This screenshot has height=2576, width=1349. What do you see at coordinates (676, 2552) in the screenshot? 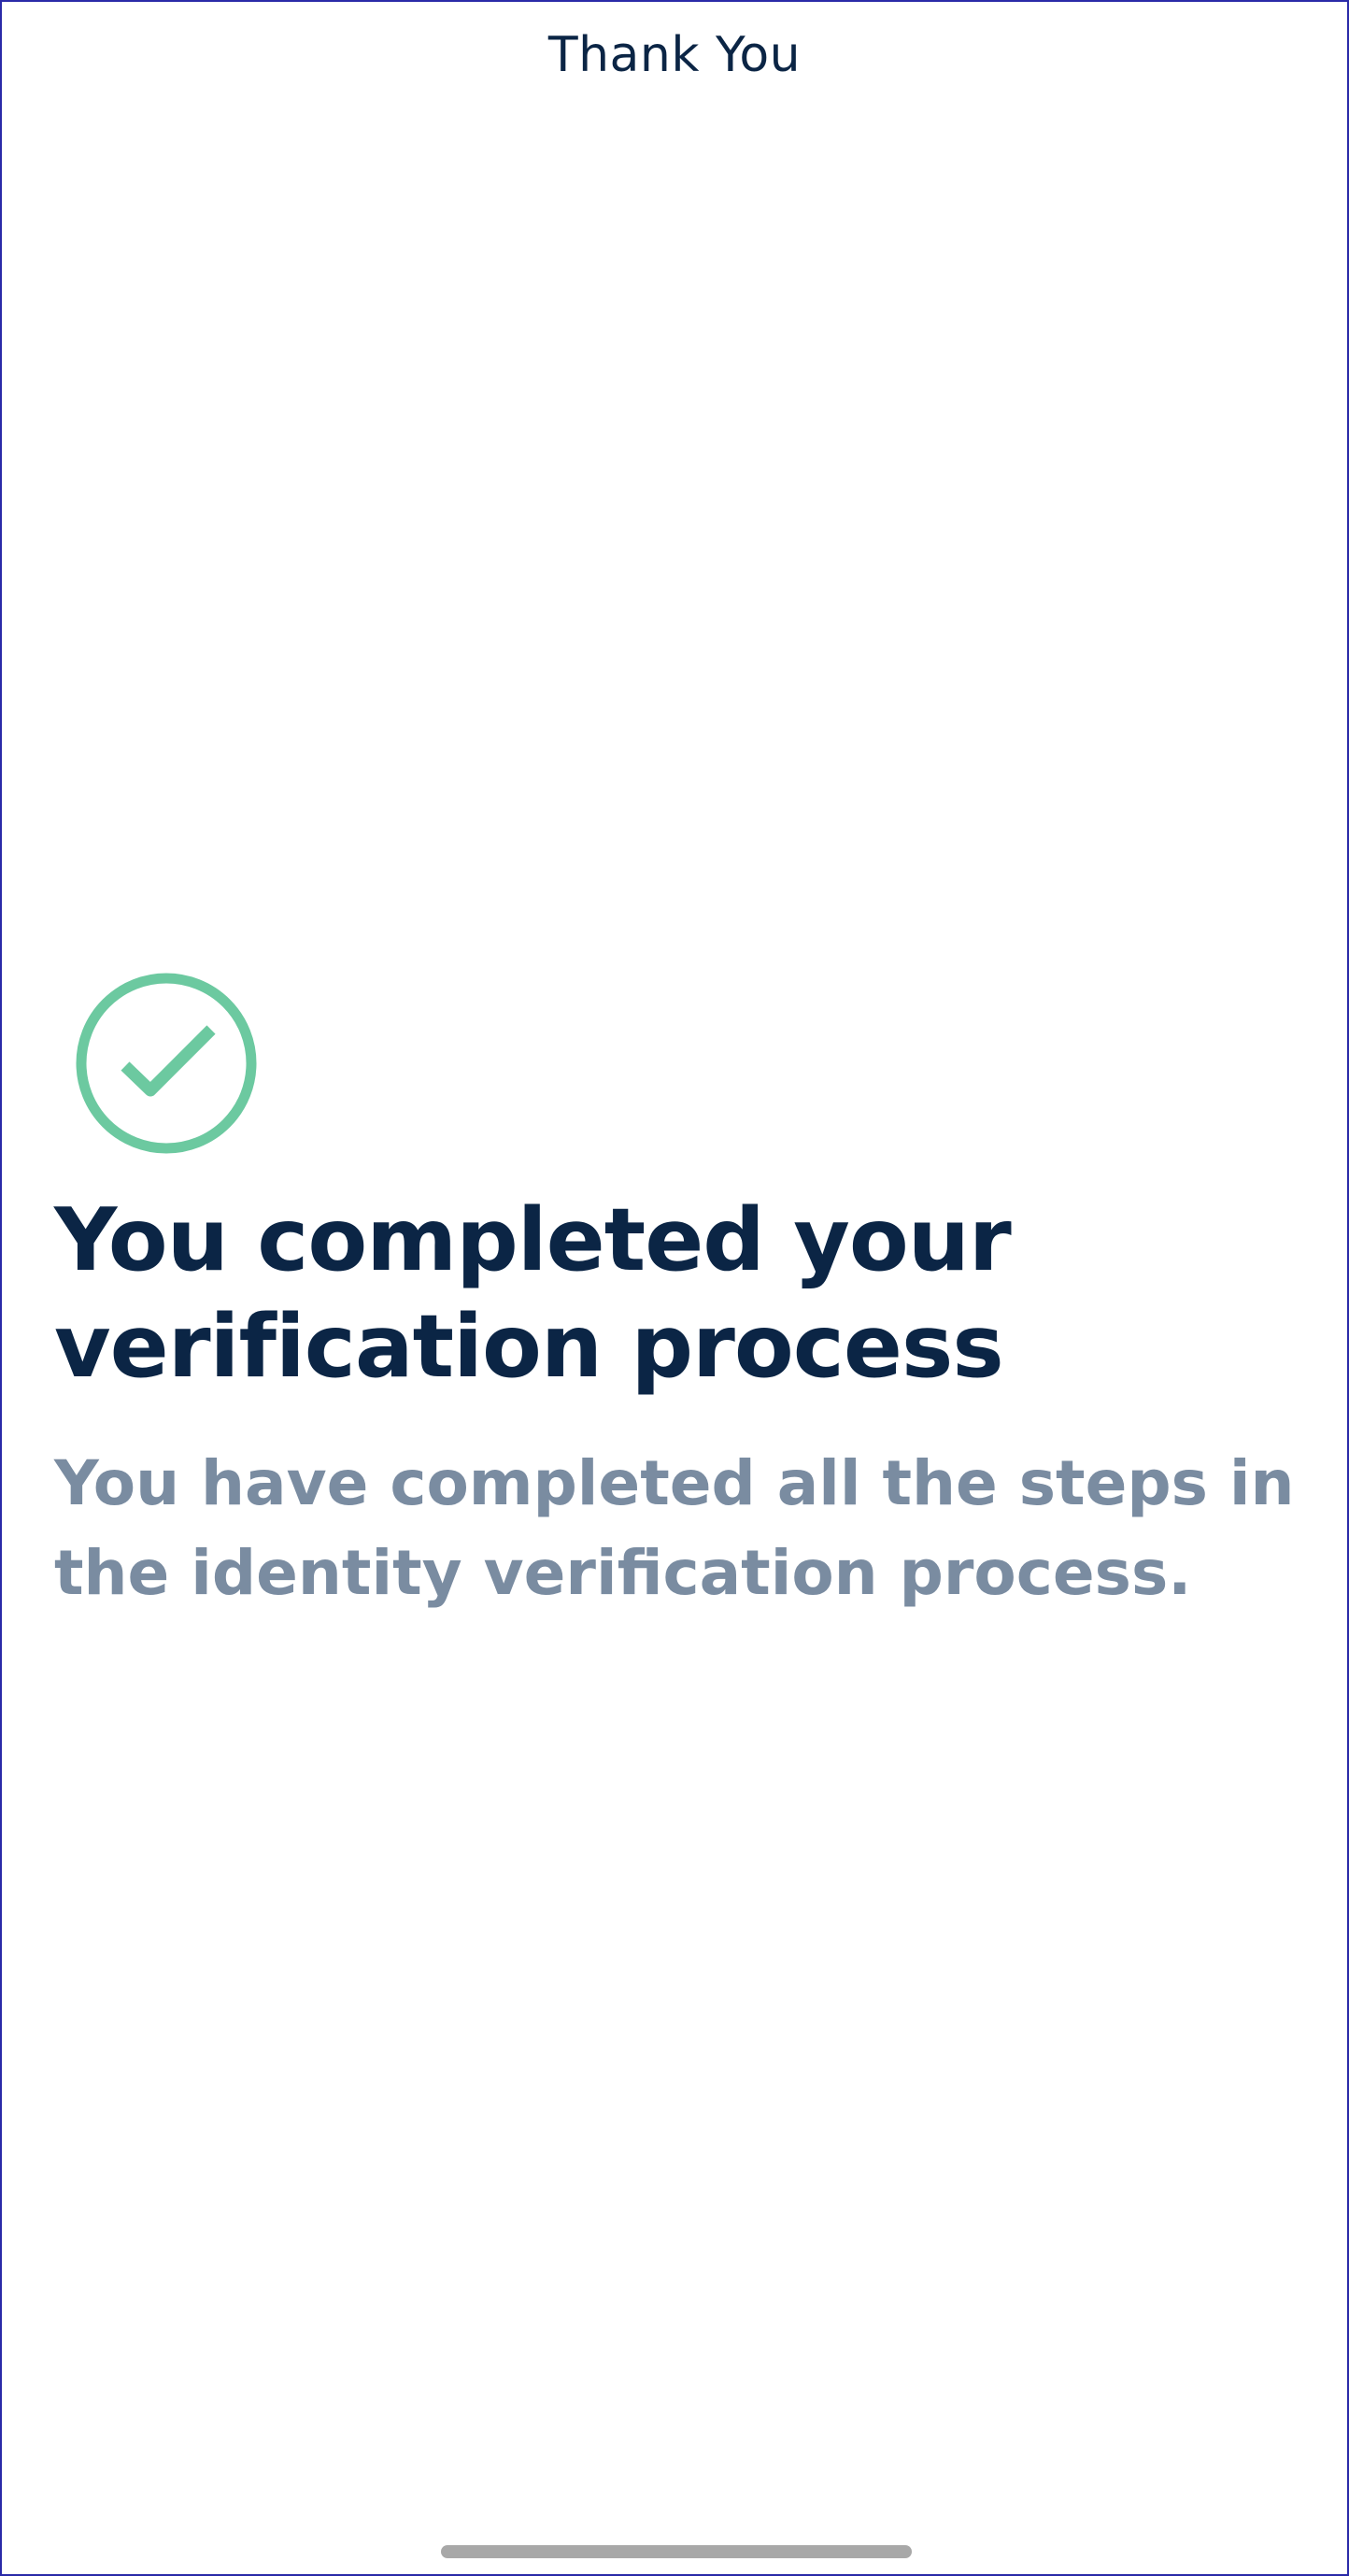
I see `home-indicator` at bounding box center [676, 2552].